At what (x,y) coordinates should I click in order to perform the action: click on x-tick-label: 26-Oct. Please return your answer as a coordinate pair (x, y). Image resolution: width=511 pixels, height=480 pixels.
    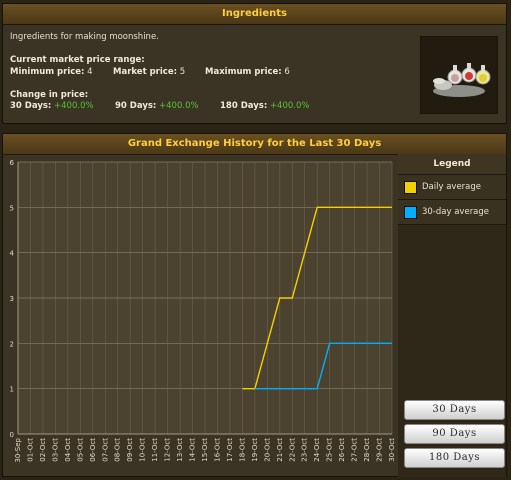
    Looking at the image, I should click on (342, 450).